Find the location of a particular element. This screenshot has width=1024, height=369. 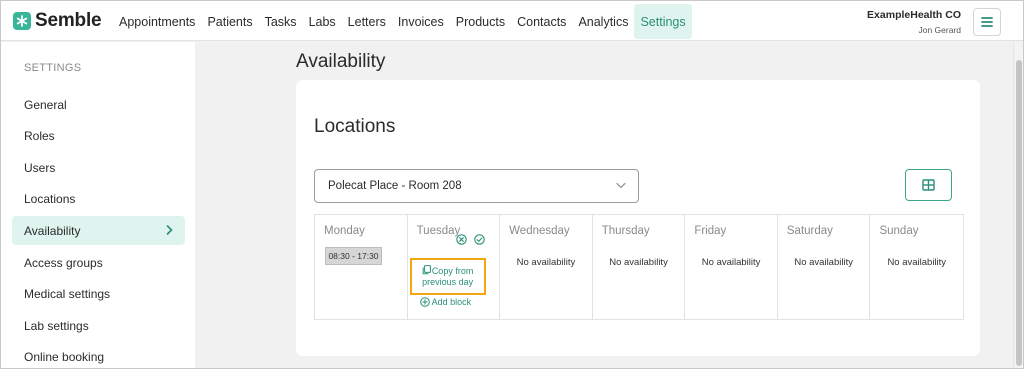

day-name: Saturday is located at coordinates (809, 231).